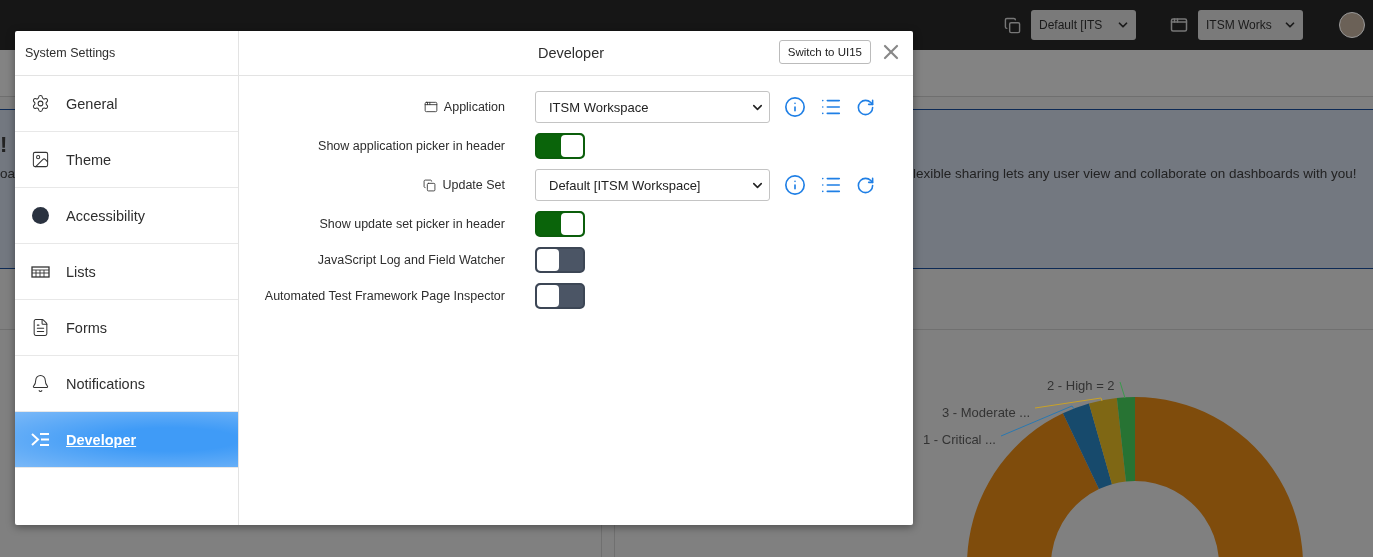  I want to click on sidebar-item: General, so click(126, 104).